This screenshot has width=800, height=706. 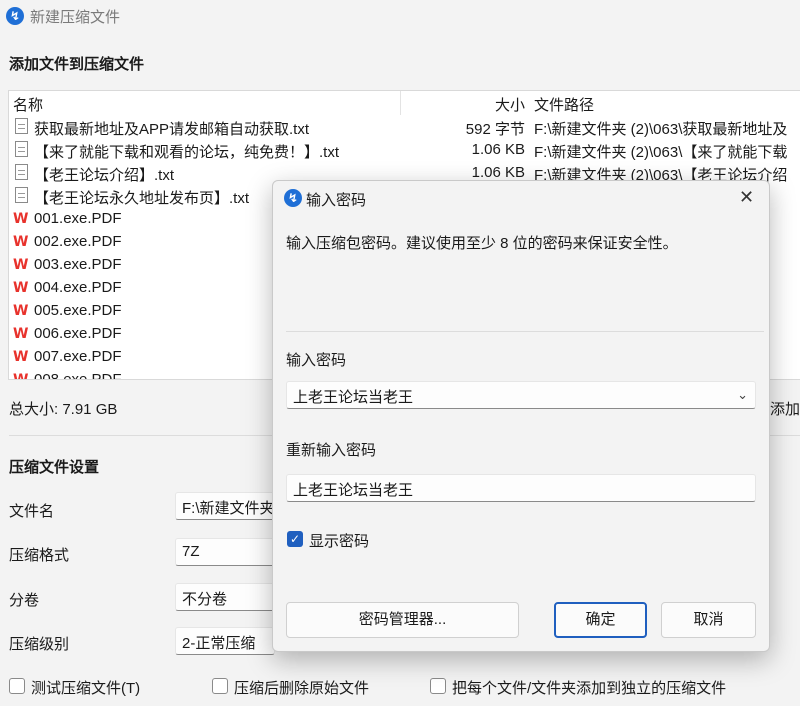 What do you see at coordinates (331, 450) in the screenshot?
I see `confirm-password-label: 重新输入密码` at bounding box center [331, 450].